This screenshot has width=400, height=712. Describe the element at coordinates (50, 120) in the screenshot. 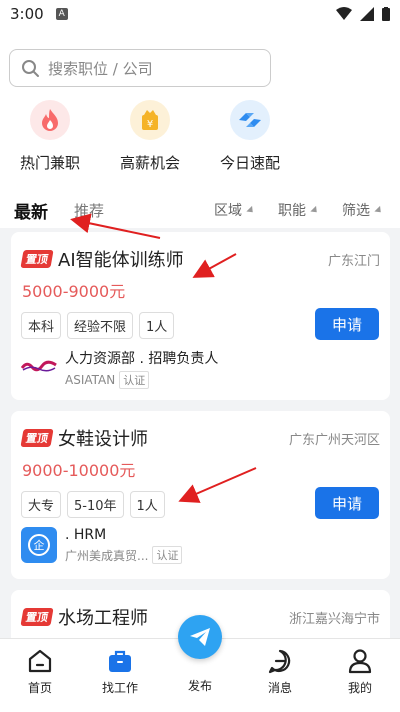

I see `flame-icon` at that location.